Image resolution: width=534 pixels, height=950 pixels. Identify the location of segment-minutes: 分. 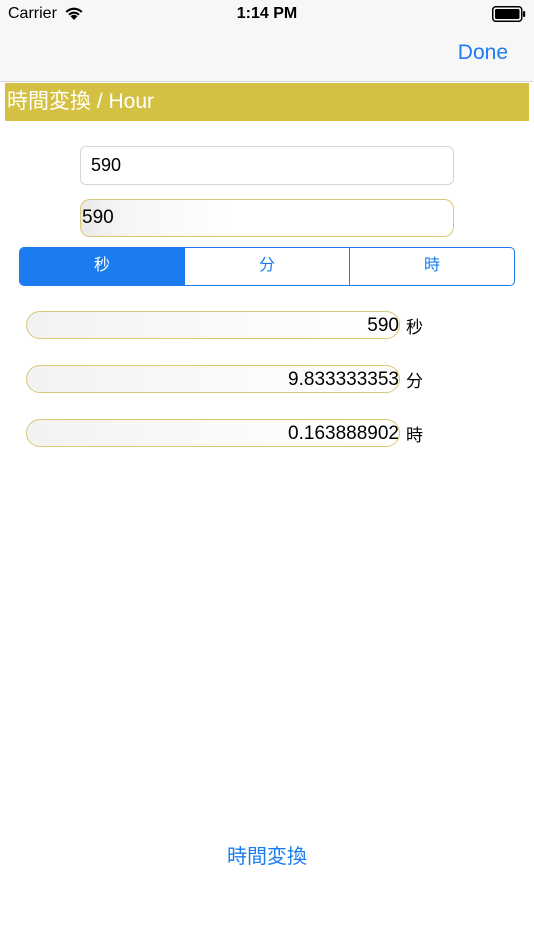
(266, 266).